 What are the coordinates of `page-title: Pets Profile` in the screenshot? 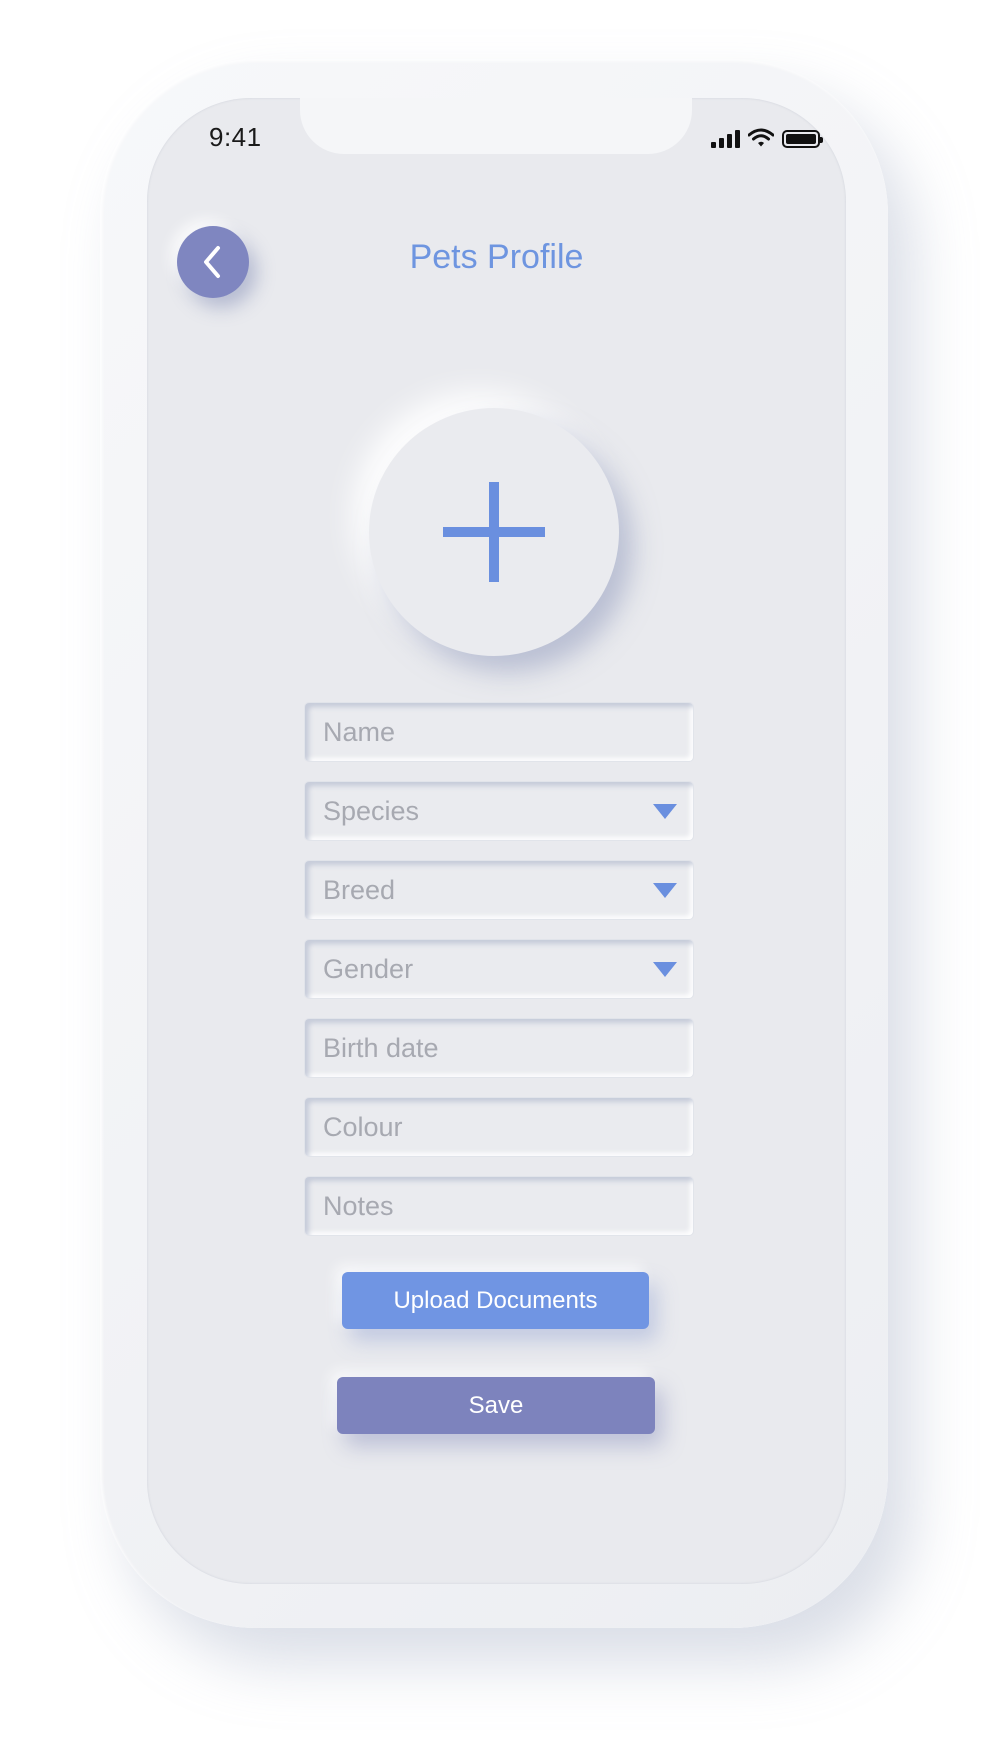 It's located at (496, 257).